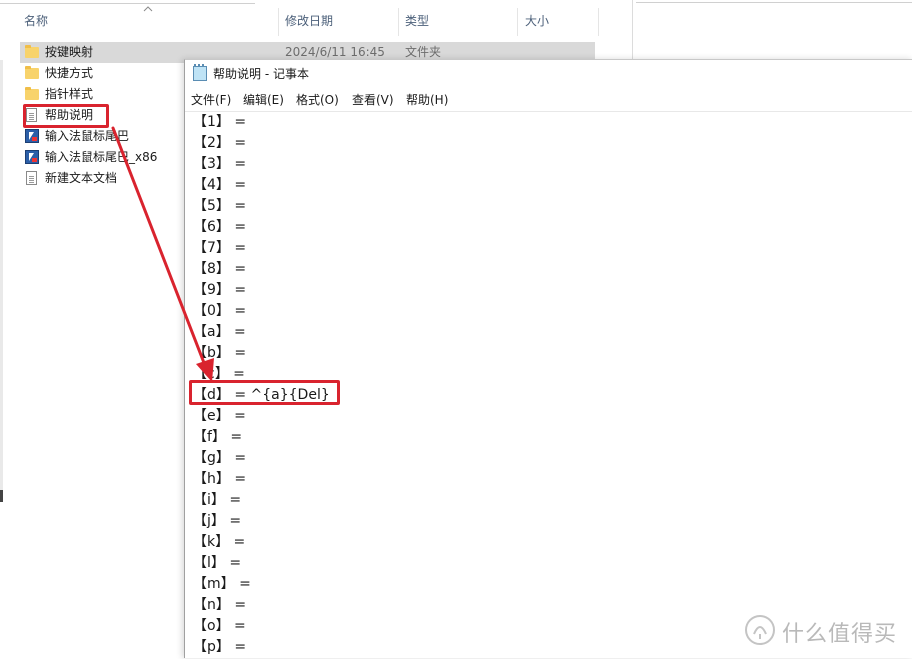 This screenshot has width=912, height=659. Describe the element at coordinates (217, 521) in the screenshot. I see `text-line: 【j】 =` at that location.